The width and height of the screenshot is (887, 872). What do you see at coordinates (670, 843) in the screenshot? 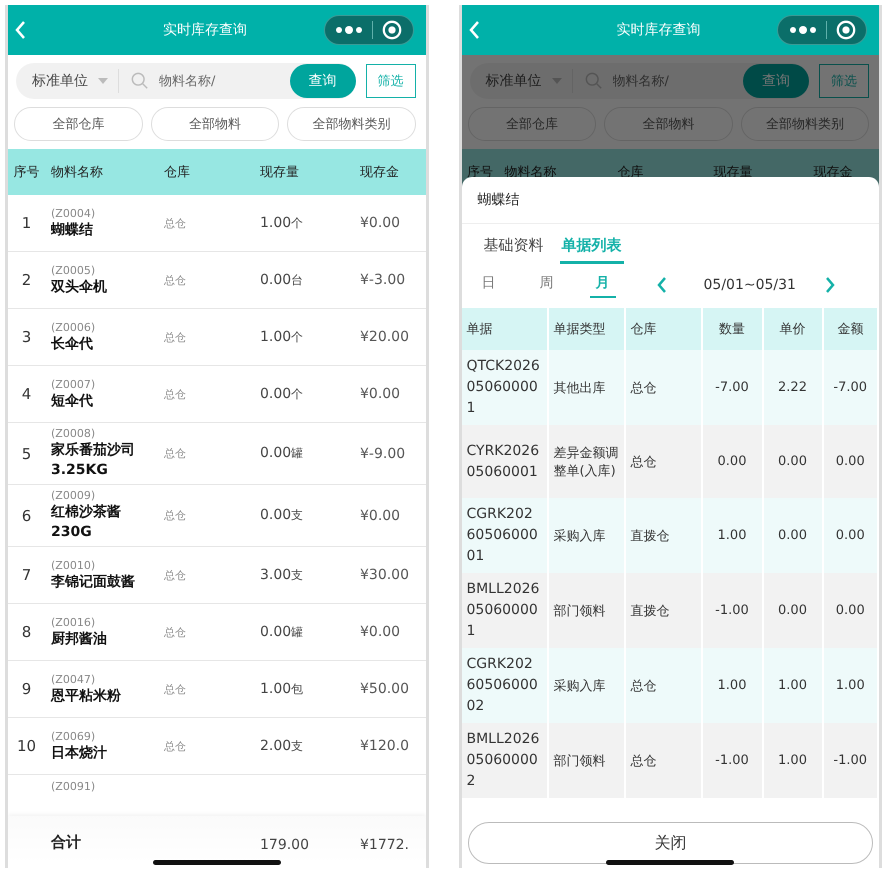
I see `close-button: 关闭` at bounding box center [670, 843].